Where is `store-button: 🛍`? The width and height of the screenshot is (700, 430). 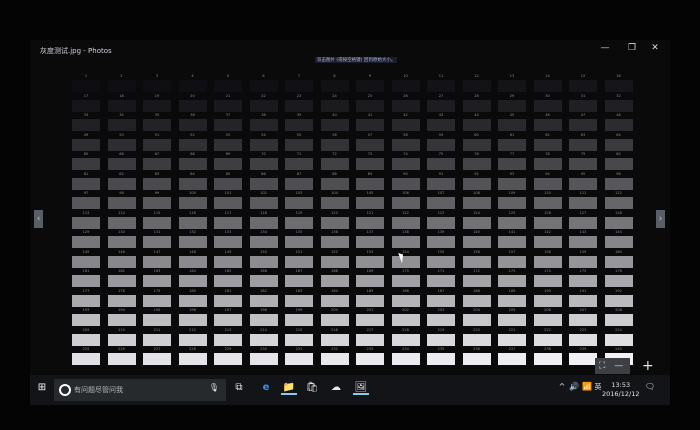 store-button: 🛍 is located at coordinates (312, 387).